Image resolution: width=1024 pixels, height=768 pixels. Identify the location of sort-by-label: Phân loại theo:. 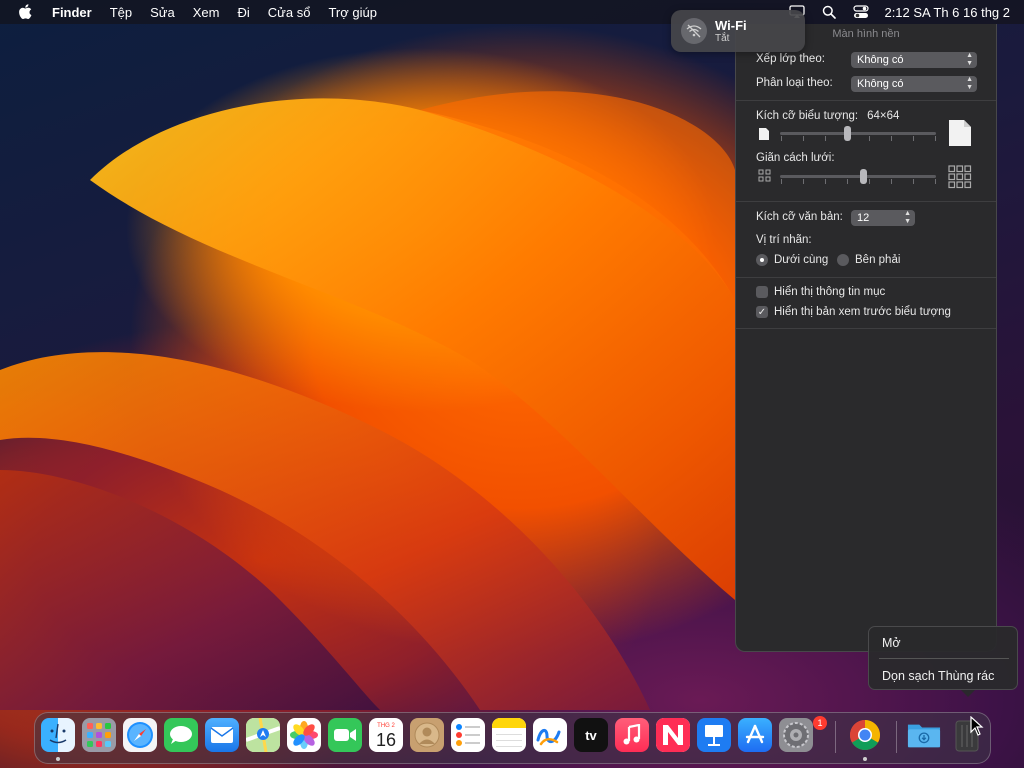
(794, 83).